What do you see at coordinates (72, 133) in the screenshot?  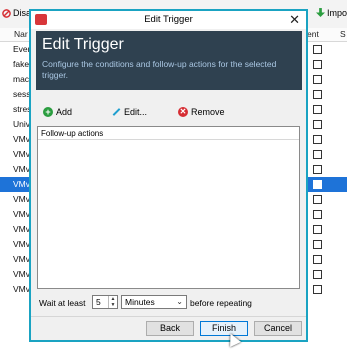 I see `list-header-label: Follow-up actions` at bounding box center [72, 133].